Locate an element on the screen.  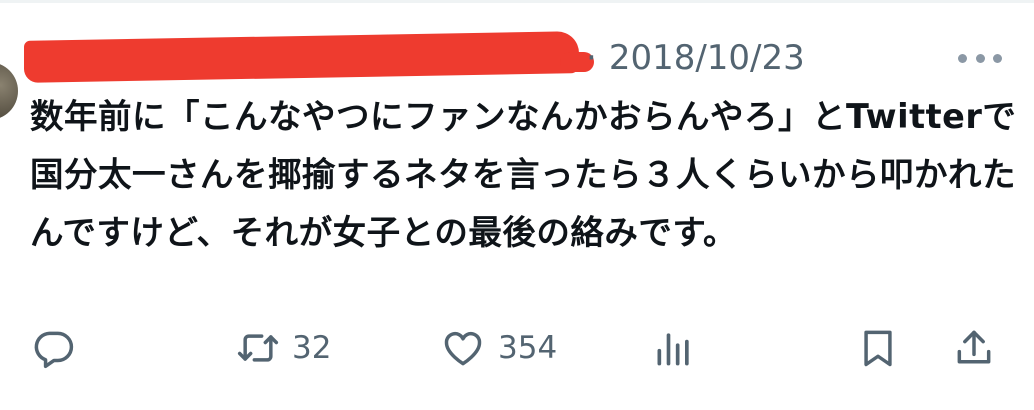
more-options-icon is located at coordinates (980, 58).